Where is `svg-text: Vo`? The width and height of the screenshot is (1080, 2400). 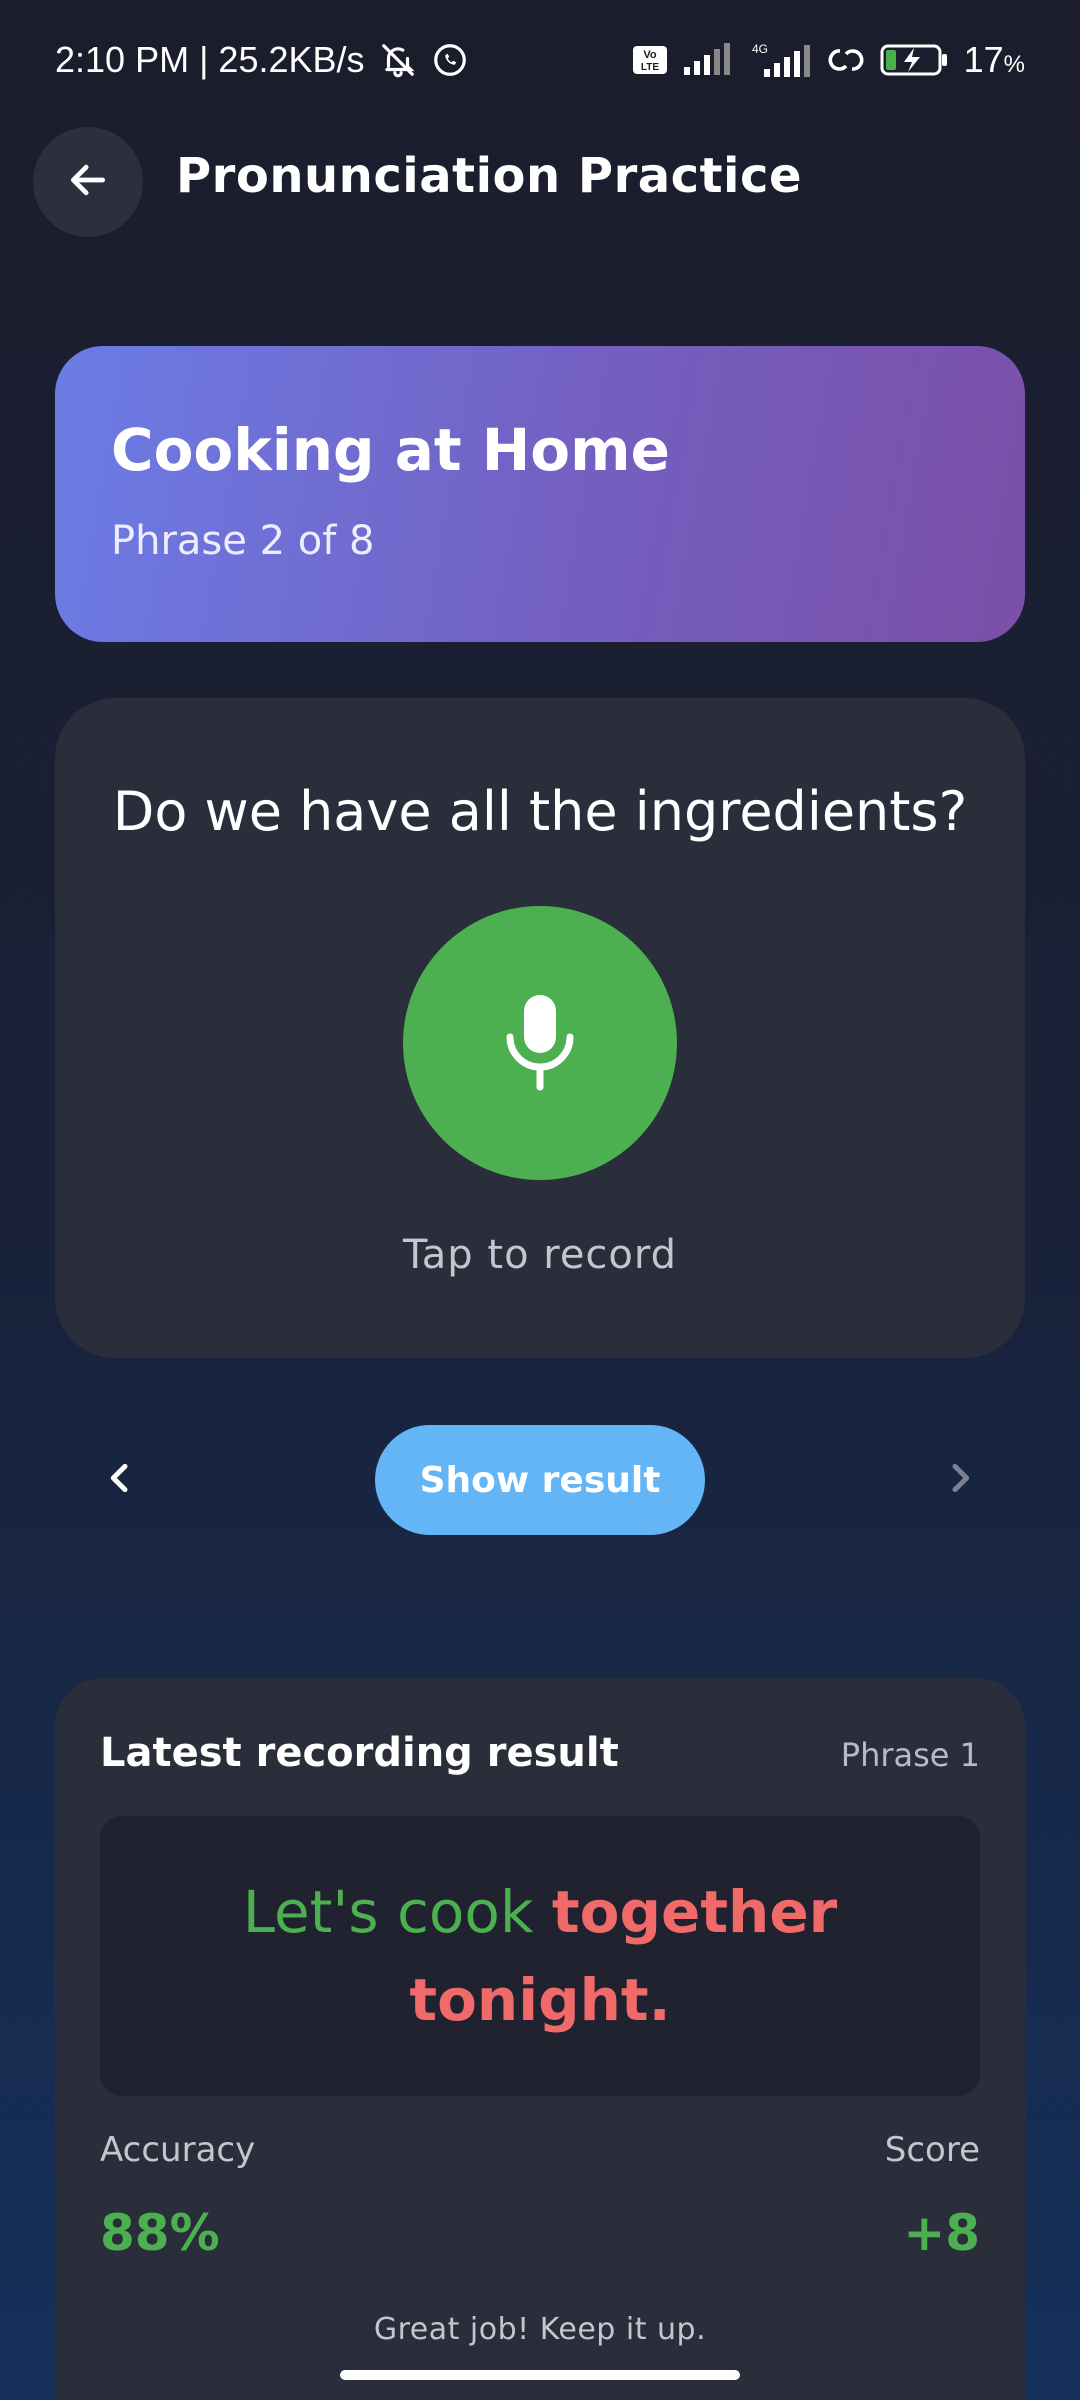 svg-text: Vo is located at coordinates (650, 55).